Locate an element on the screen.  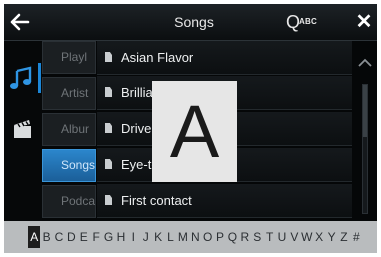
page-title: Songs is located at coordinates (194, 22).